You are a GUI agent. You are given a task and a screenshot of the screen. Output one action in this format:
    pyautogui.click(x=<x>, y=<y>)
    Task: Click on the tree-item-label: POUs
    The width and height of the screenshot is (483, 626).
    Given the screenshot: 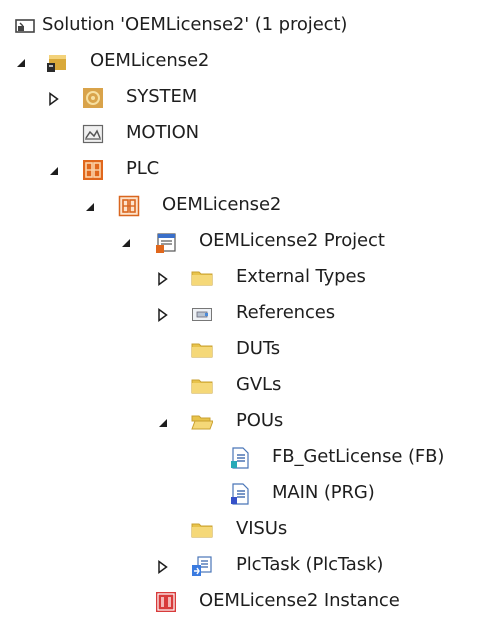 What is the action you would take?
    pyautogui.click(x=260, y=420)
    